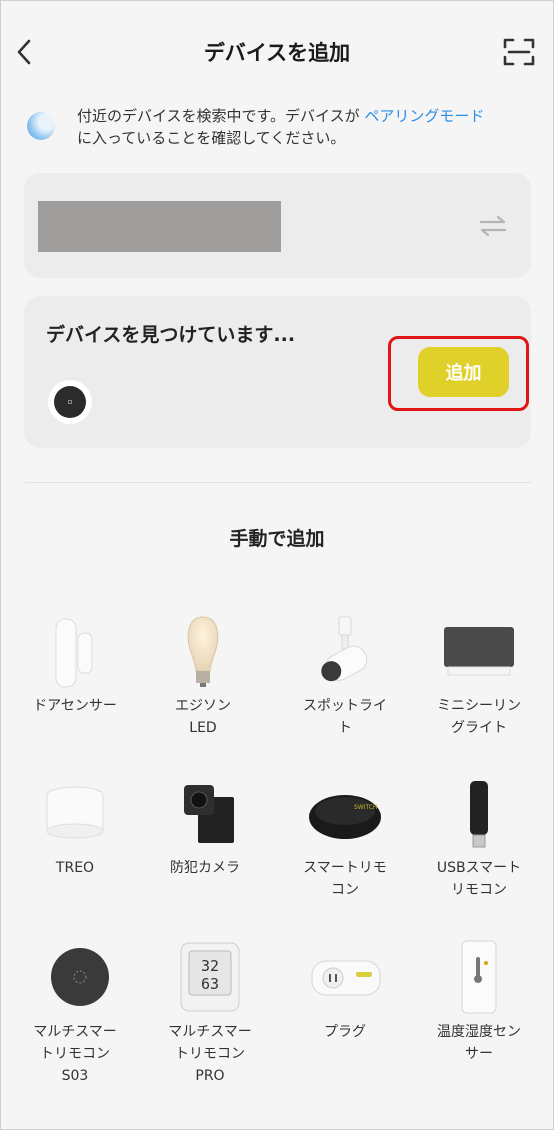 This screenshot has width=554, height=1130. I want to click on device-item-label: マルチスマー トリモコン S03, so click(75, 1054).